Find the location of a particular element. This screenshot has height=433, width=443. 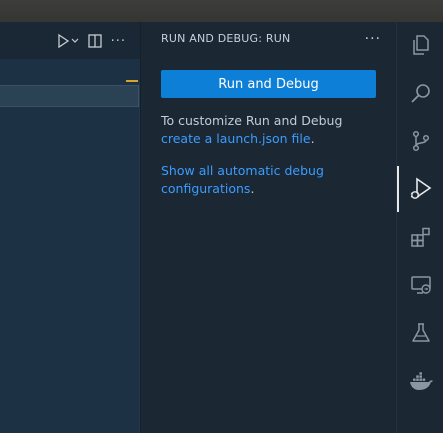

activity-source-control is located at coordinates (420, 141).